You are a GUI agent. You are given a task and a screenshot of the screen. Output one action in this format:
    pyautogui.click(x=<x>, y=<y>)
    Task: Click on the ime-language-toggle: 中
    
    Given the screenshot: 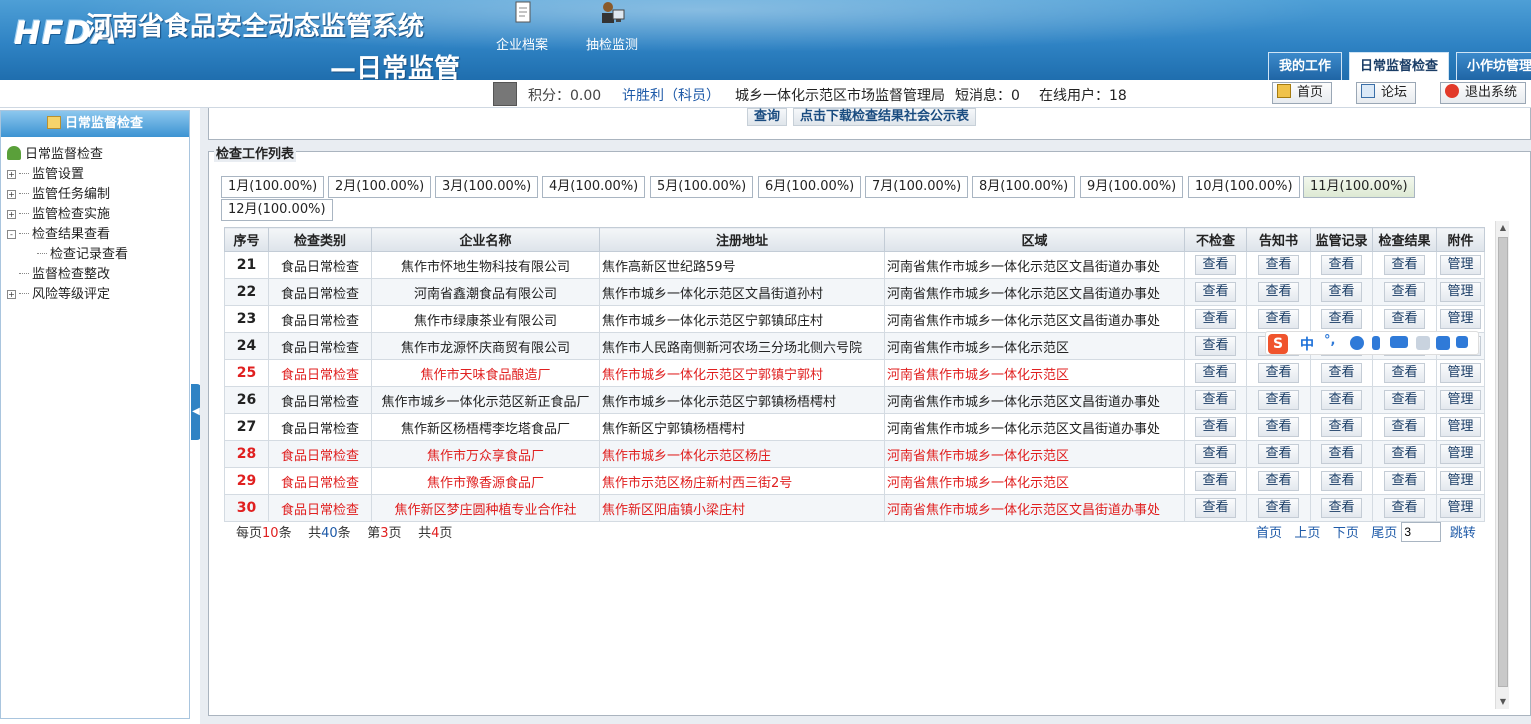 What is the action you would take?
    pyautogui.click(x=1307, y=344)
    